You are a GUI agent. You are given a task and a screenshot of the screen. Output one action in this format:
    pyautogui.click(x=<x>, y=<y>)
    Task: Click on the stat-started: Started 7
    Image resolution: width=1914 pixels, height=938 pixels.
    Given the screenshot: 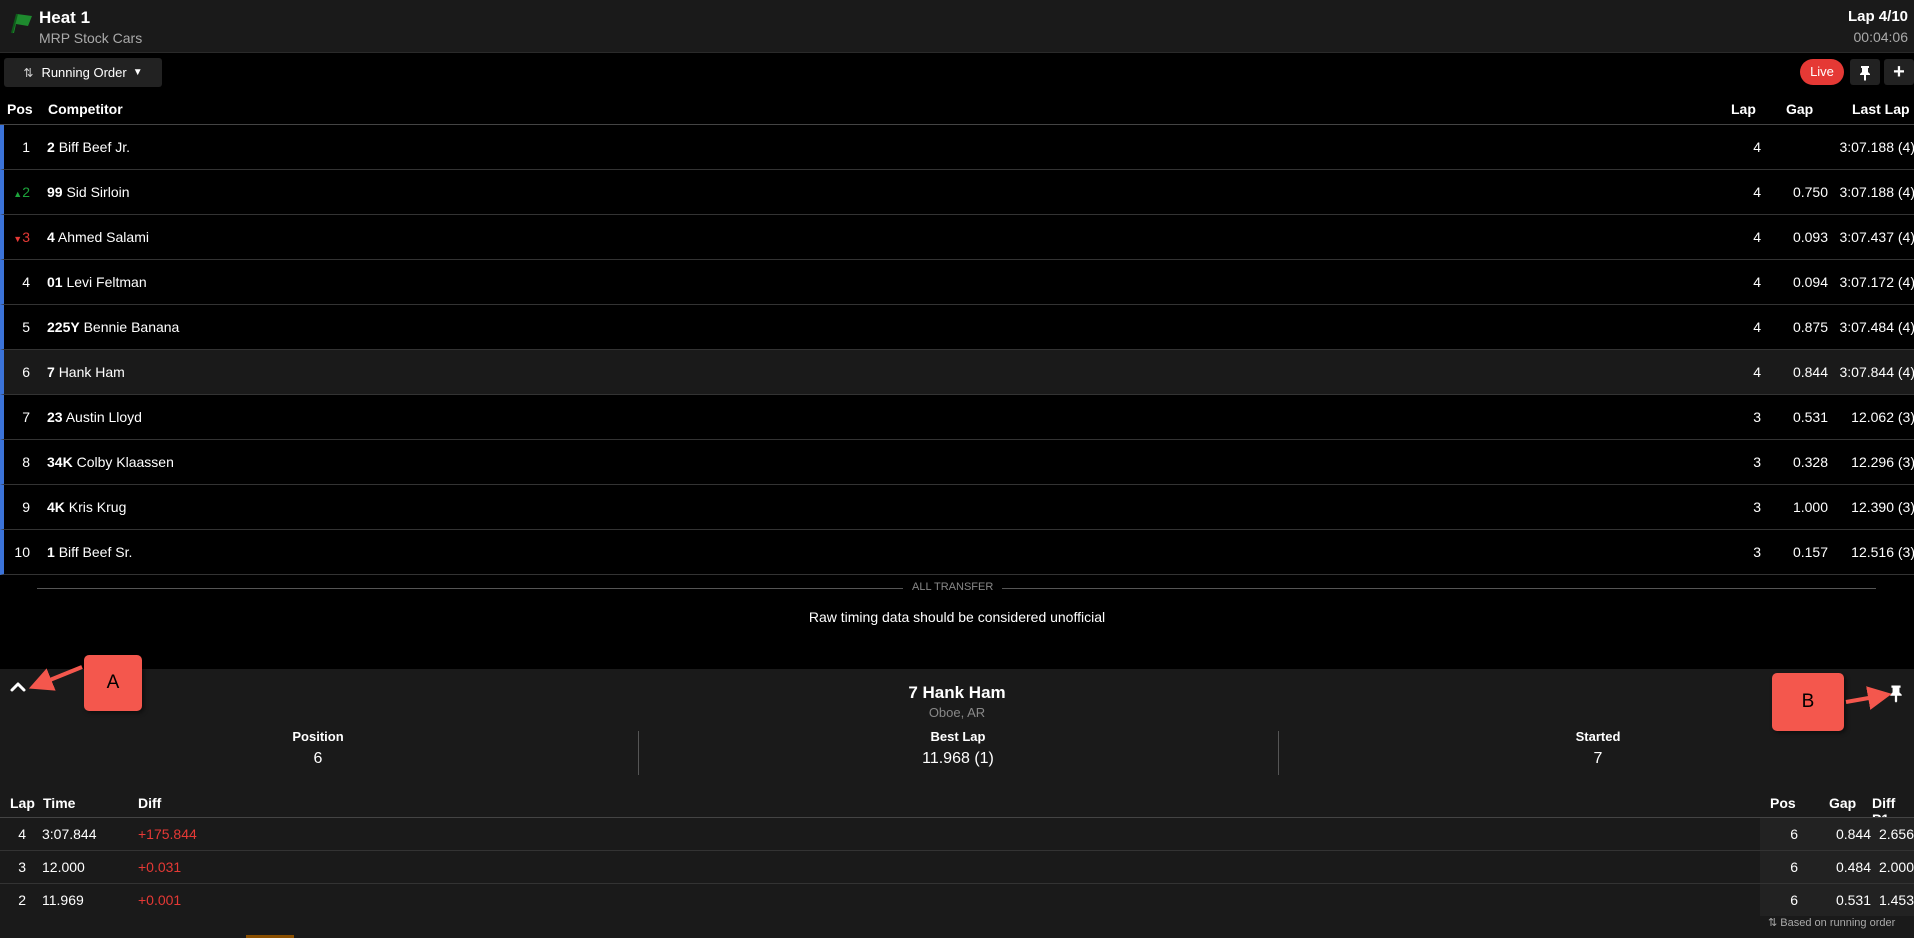 What is the action you would take?
    pyautogui.click(x=1598, y=748)
    